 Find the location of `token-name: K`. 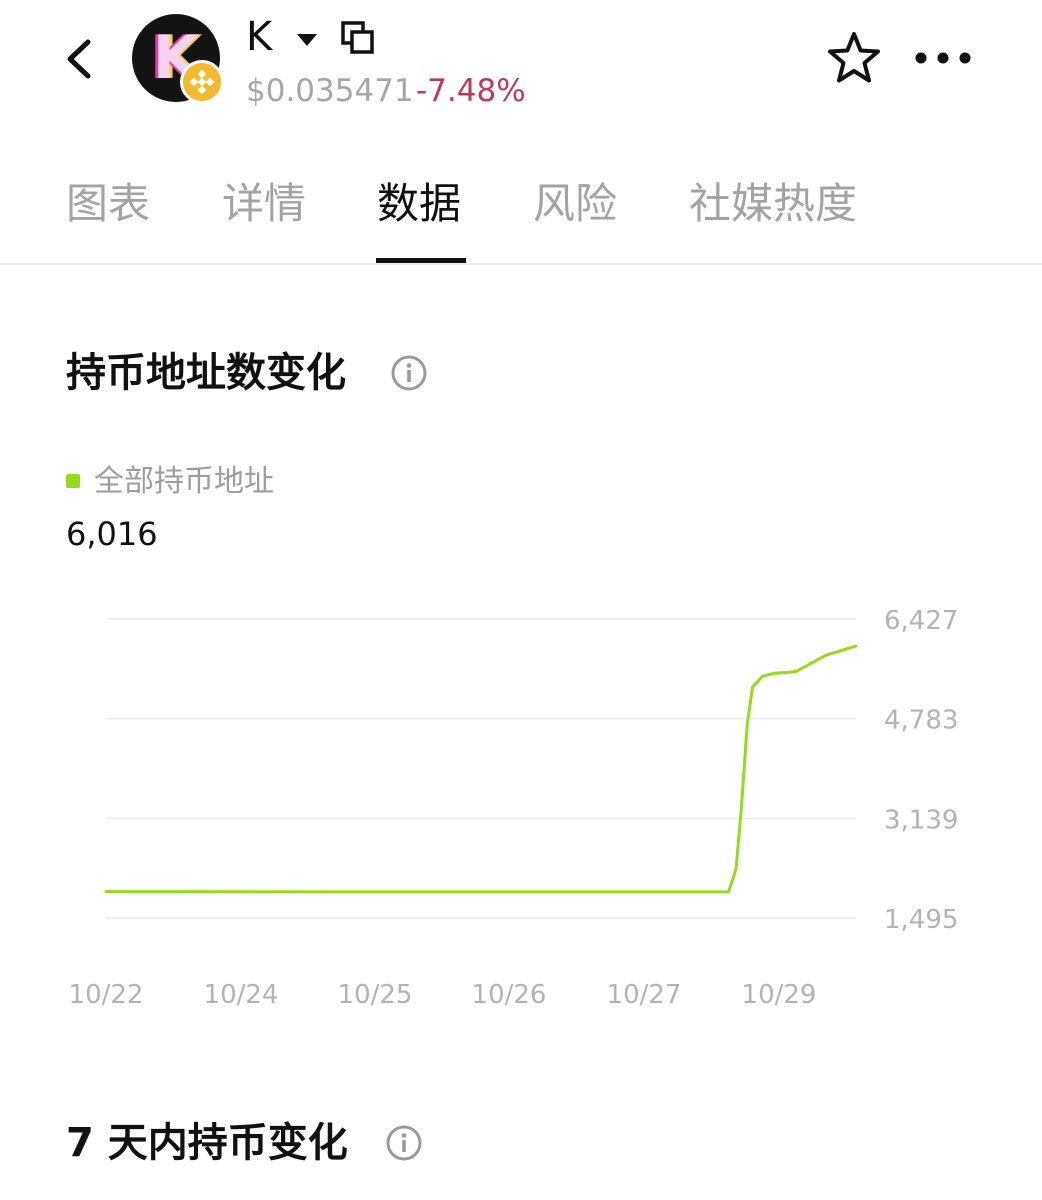

token-name: K is located at coordinates (259, 37).